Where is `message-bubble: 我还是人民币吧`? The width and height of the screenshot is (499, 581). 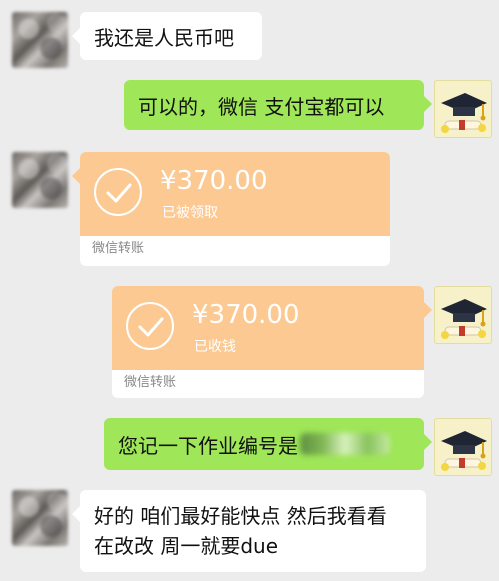 message-bubble: 我还是人民币吧 is located at coordinates (167, 36).